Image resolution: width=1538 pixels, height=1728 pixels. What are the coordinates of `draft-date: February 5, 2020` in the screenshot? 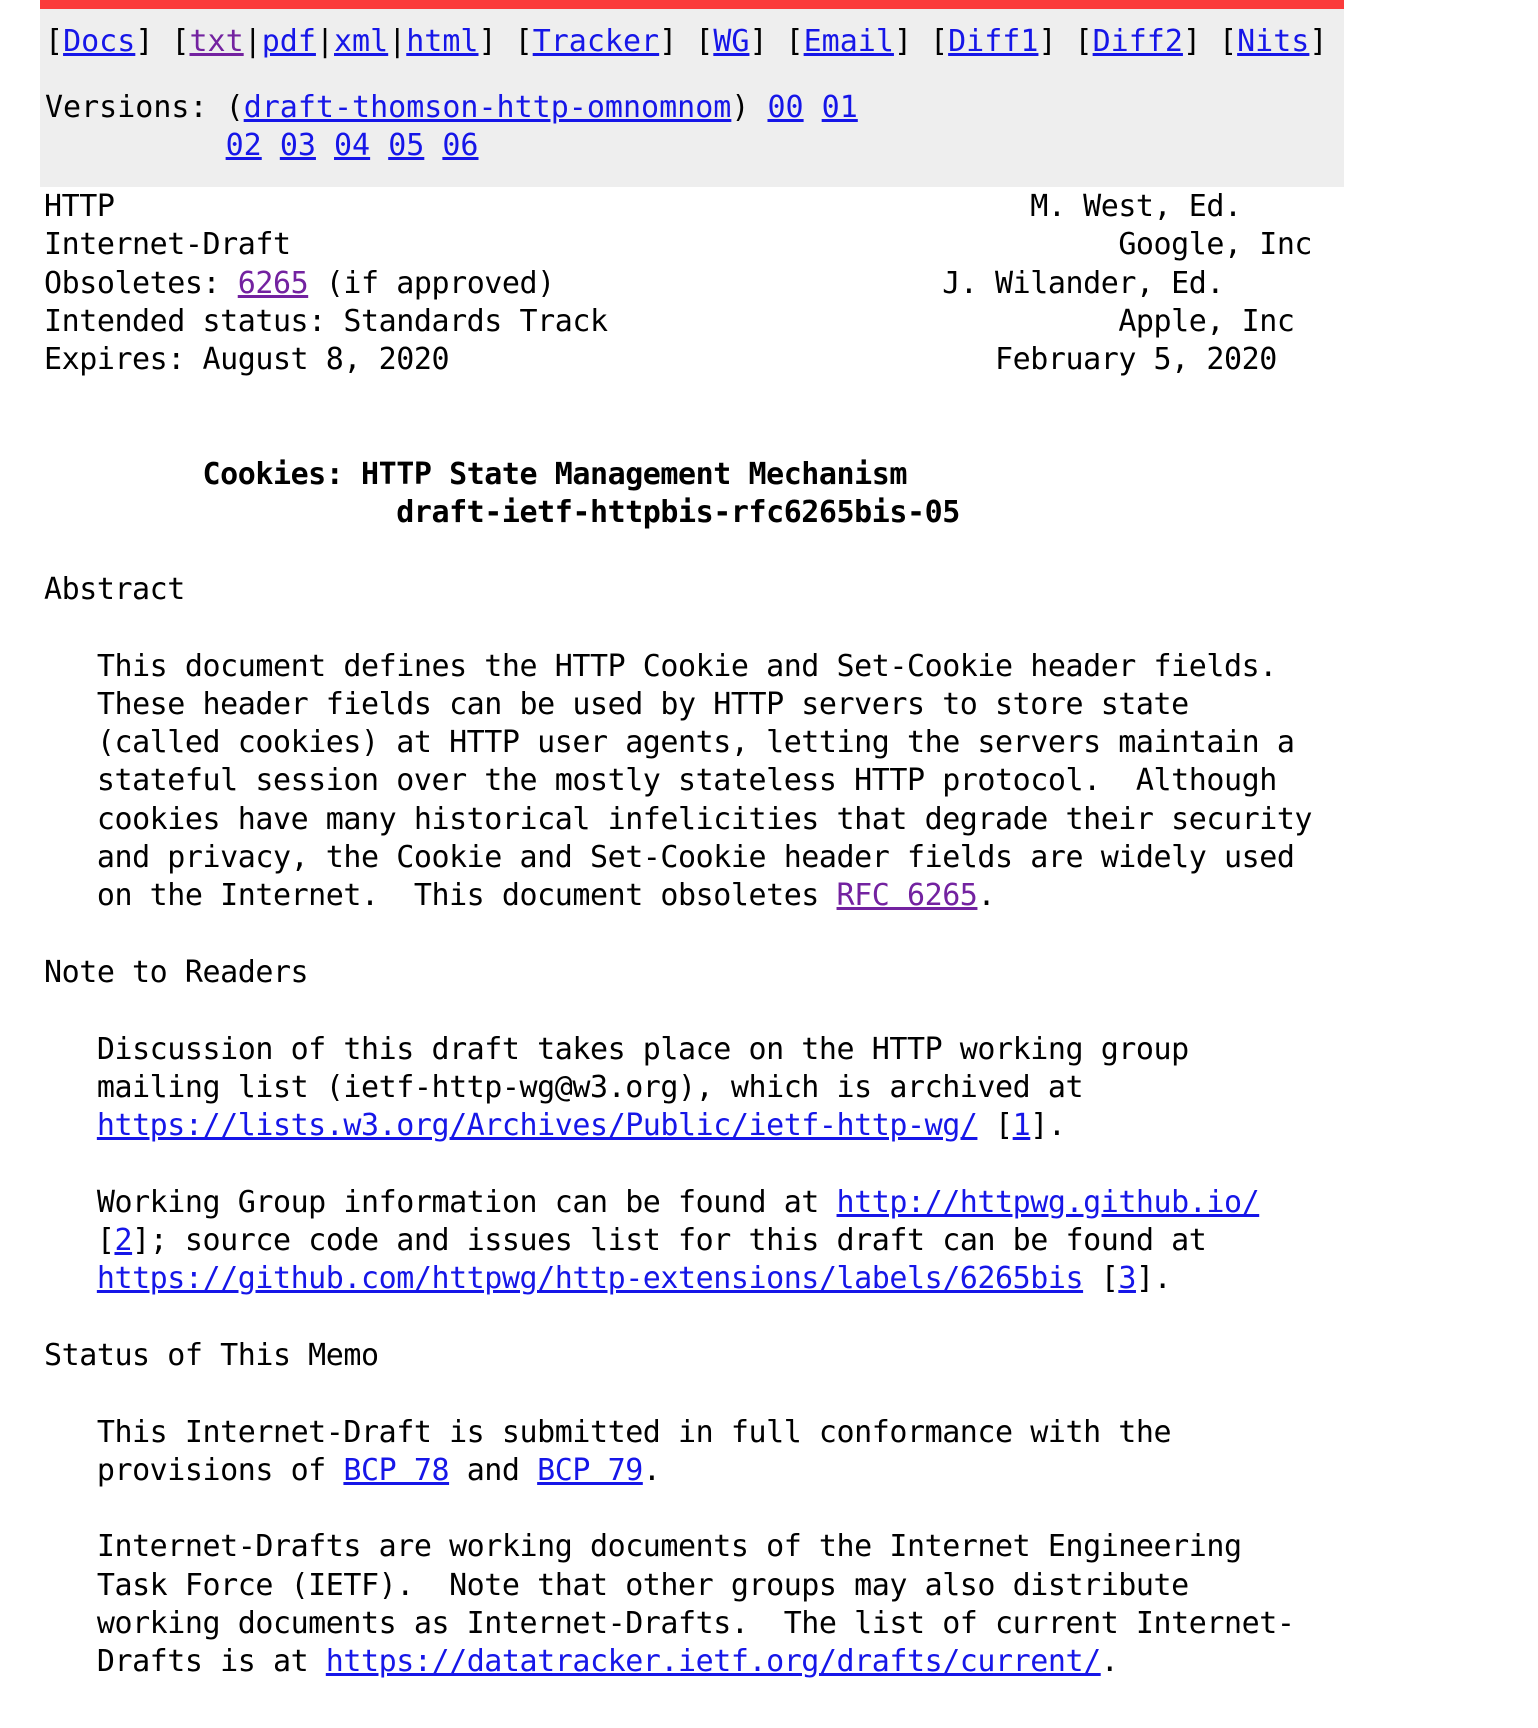 It's located at (1136, 360).